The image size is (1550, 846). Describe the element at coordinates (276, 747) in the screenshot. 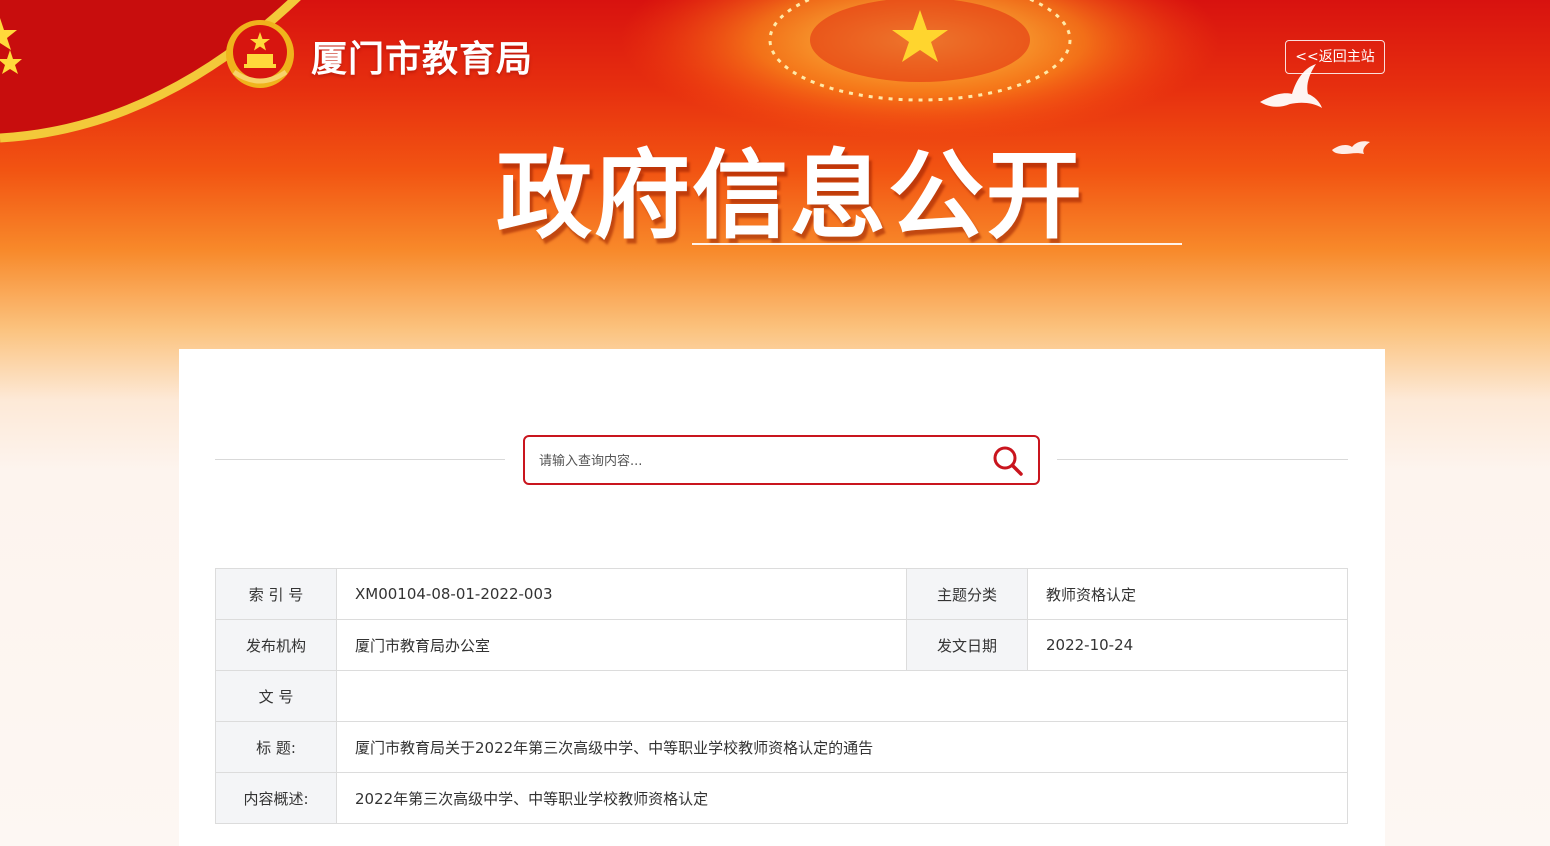

I see `title-label: 标 题:` at that location.